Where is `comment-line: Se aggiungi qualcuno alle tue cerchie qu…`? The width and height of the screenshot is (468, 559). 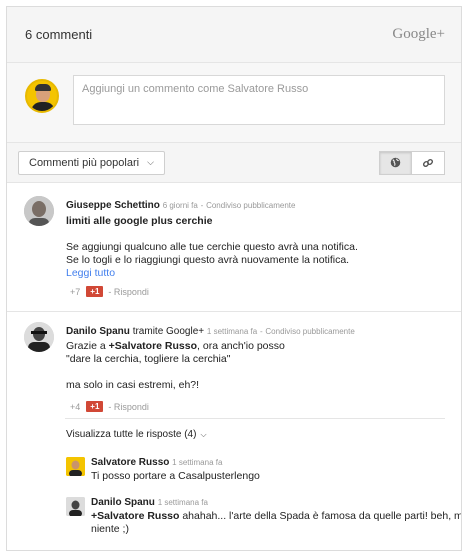
comment-line: Se aggiungi qualcuno alle tue cerchie qu… is located at coordinates (212, 247).